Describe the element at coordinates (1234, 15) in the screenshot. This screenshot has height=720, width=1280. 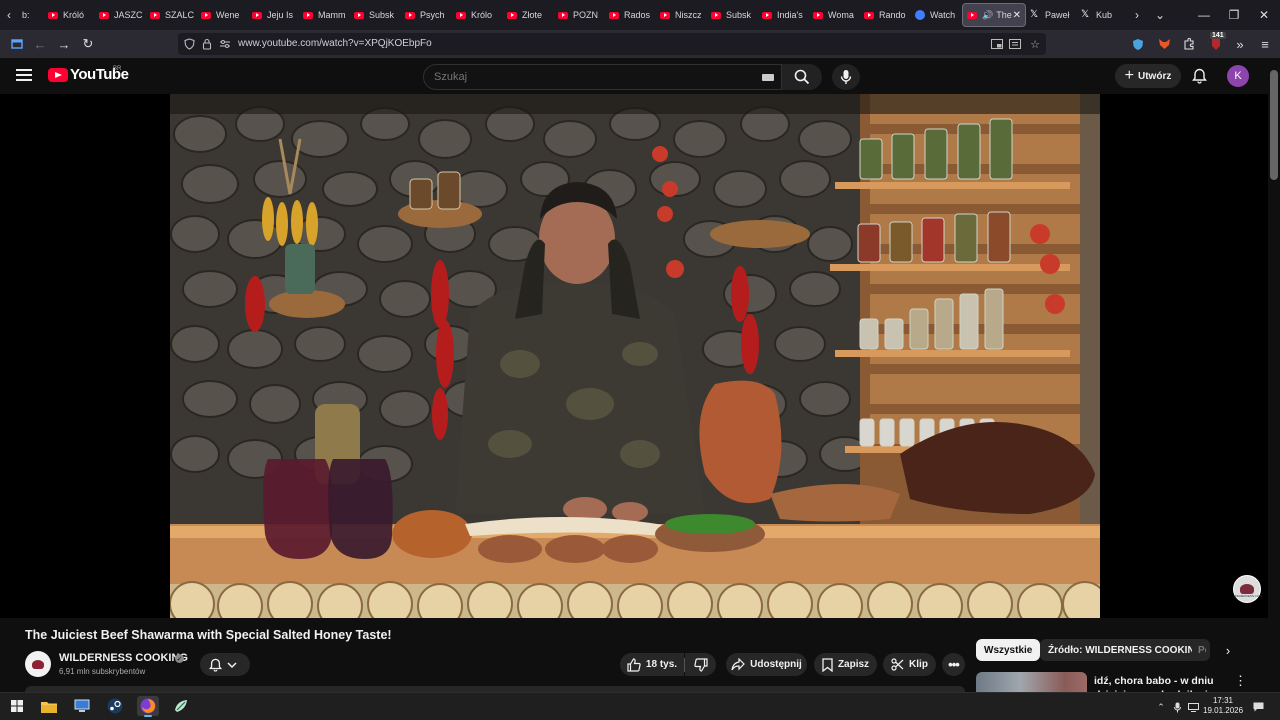
I see `restore-icon: ❐` at that location.